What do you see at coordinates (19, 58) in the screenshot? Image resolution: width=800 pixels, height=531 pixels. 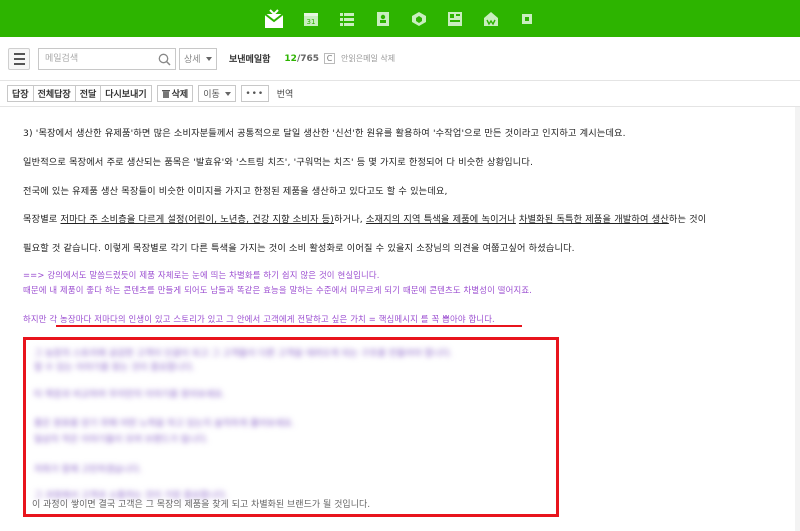 I see `menu-icon` at bounding box center [19, 58].